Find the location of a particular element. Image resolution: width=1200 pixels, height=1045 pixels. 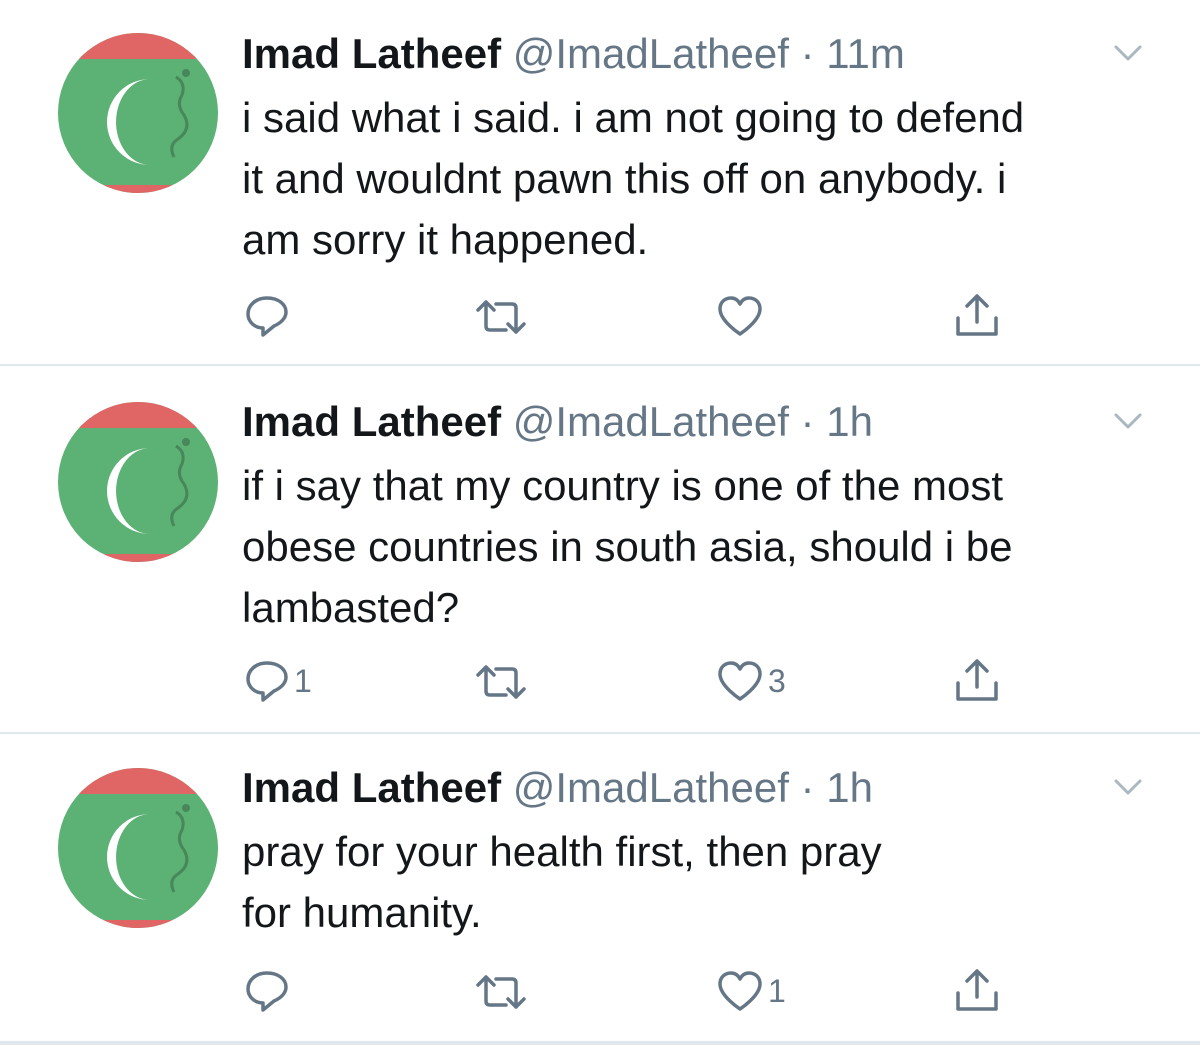

like-button: 3 is located at coordinates (751, 681).